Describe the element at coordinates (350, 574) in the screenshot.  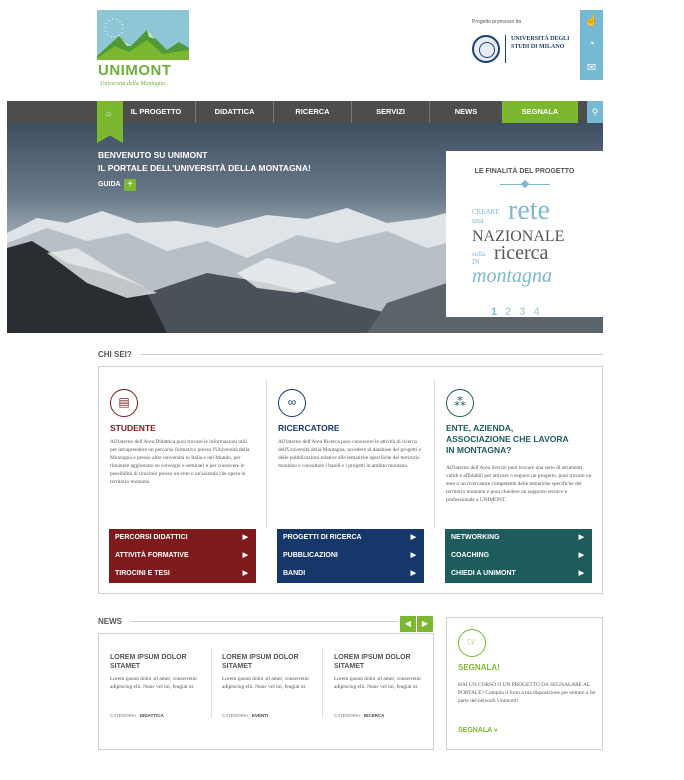
I see `menu-bandi: BANDI ▶` at that location.